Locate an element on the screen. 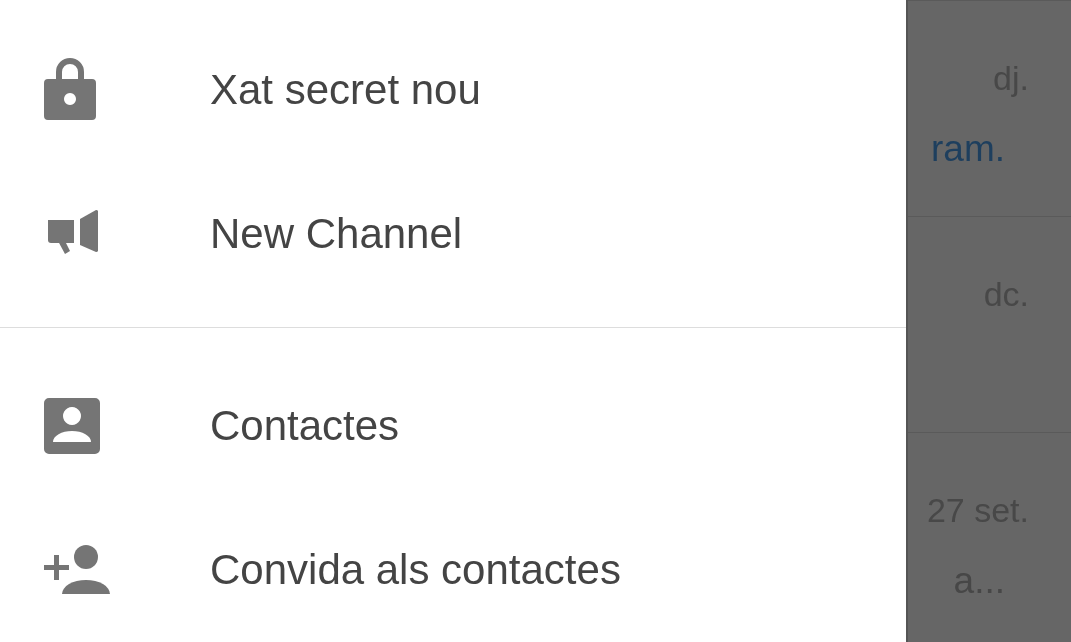  lock-icon is located at coordinates (70, 89).